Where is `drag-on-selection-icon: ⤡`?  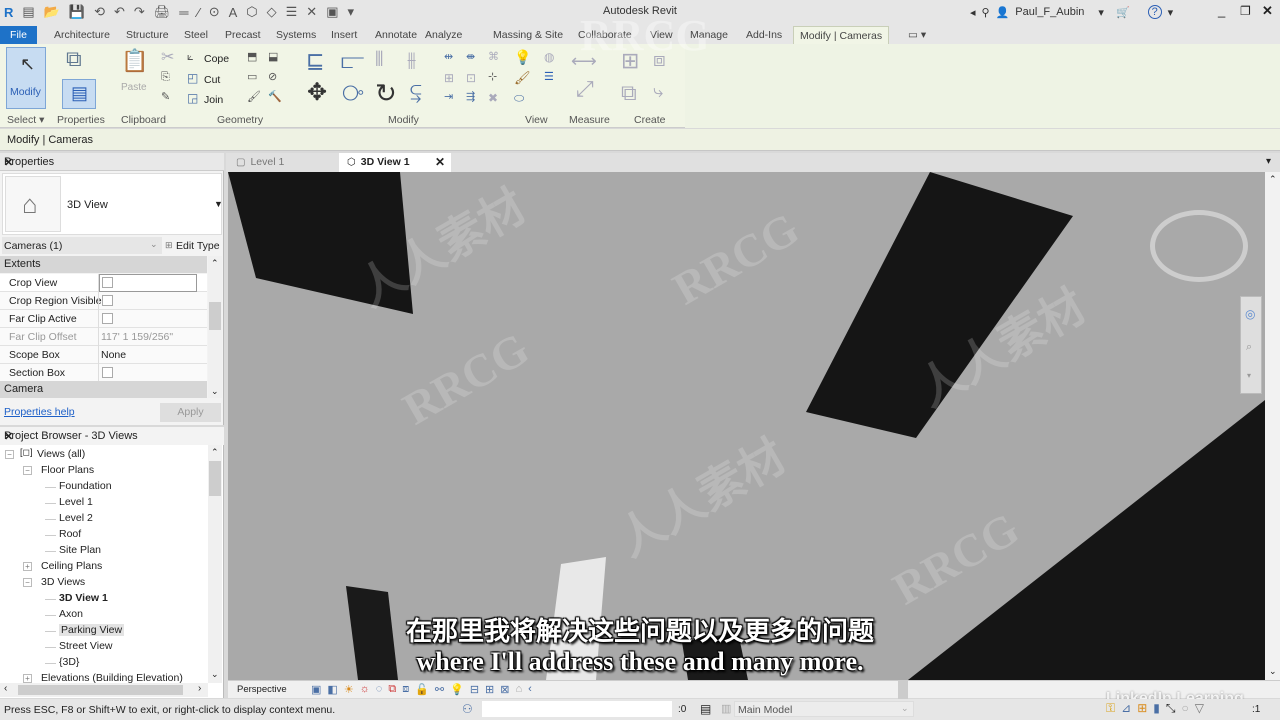 drag-on-selection-icon: ⤡ is located at coordinates (1171, 708).